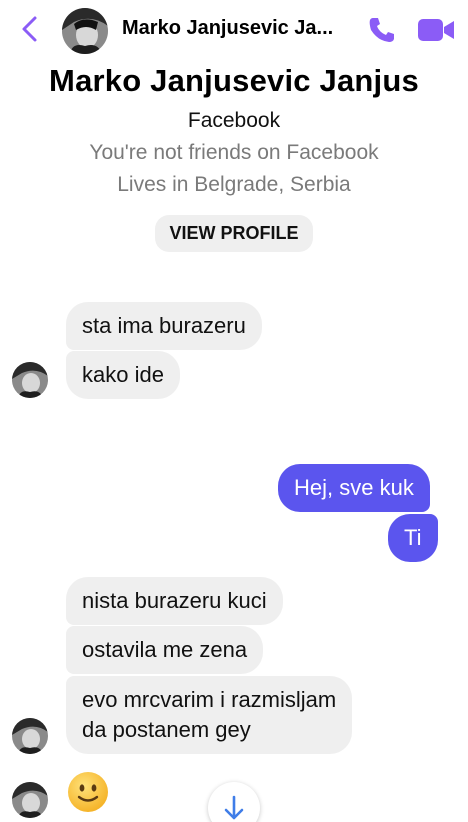  What do you see at coordinates (164, 326) in the screenshot?
I see `message-bubble: sta ima burazeru` at bounding box center [164, 326].